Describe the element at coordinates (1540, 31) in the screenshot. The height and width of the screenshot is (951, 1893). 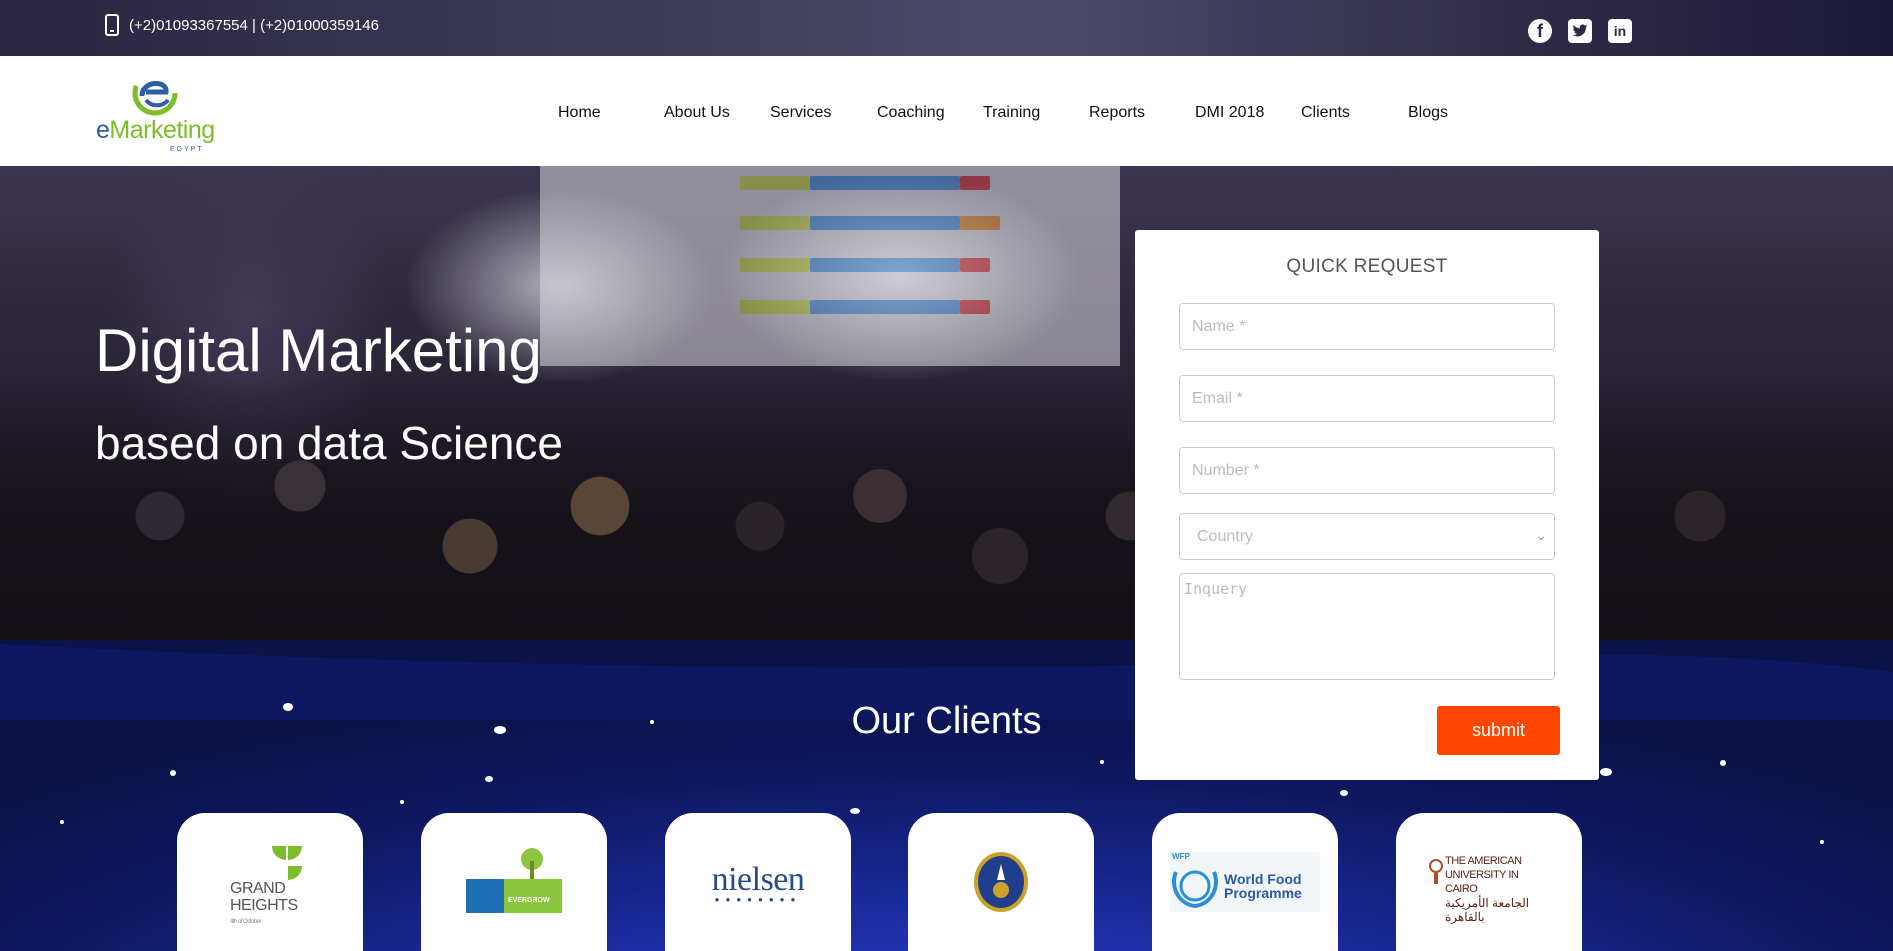
I see `facebook-icon: f` at that location.